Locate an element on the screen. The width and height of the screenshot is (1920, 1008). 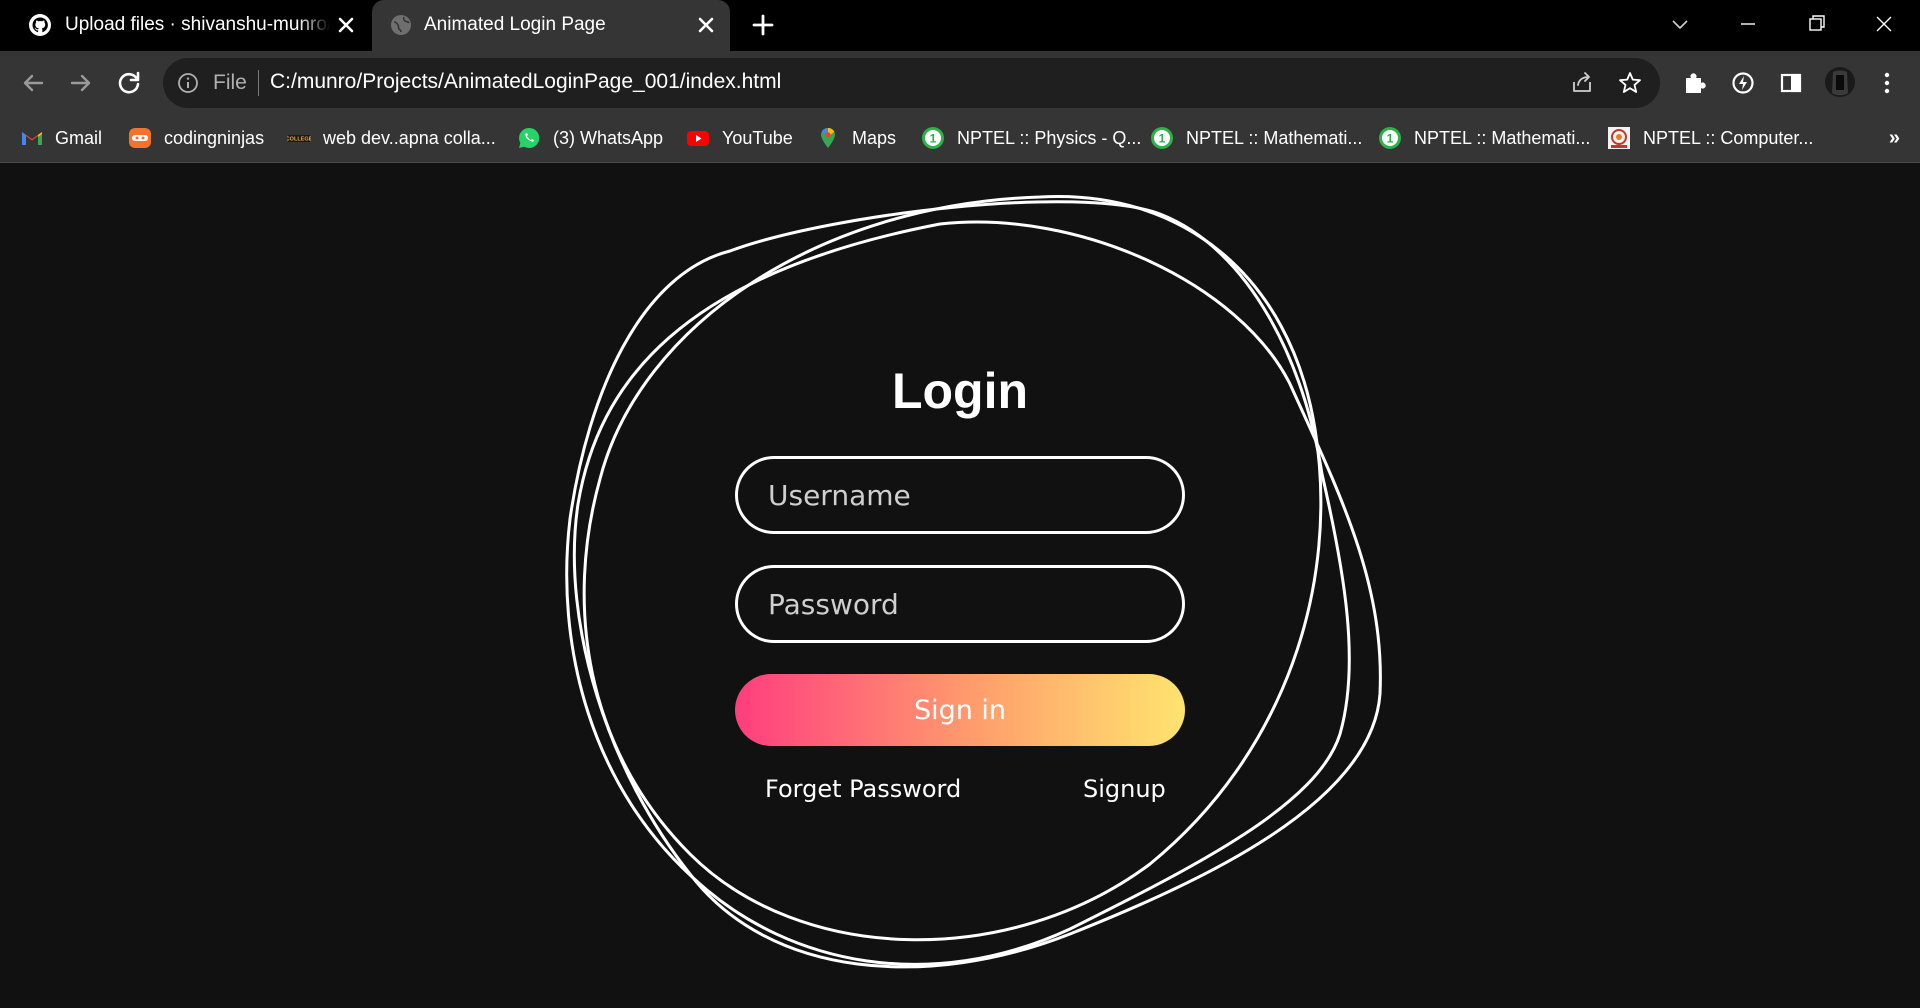
tab-animated-login-page: Animated Login Page is located at coordinates (551, 25).